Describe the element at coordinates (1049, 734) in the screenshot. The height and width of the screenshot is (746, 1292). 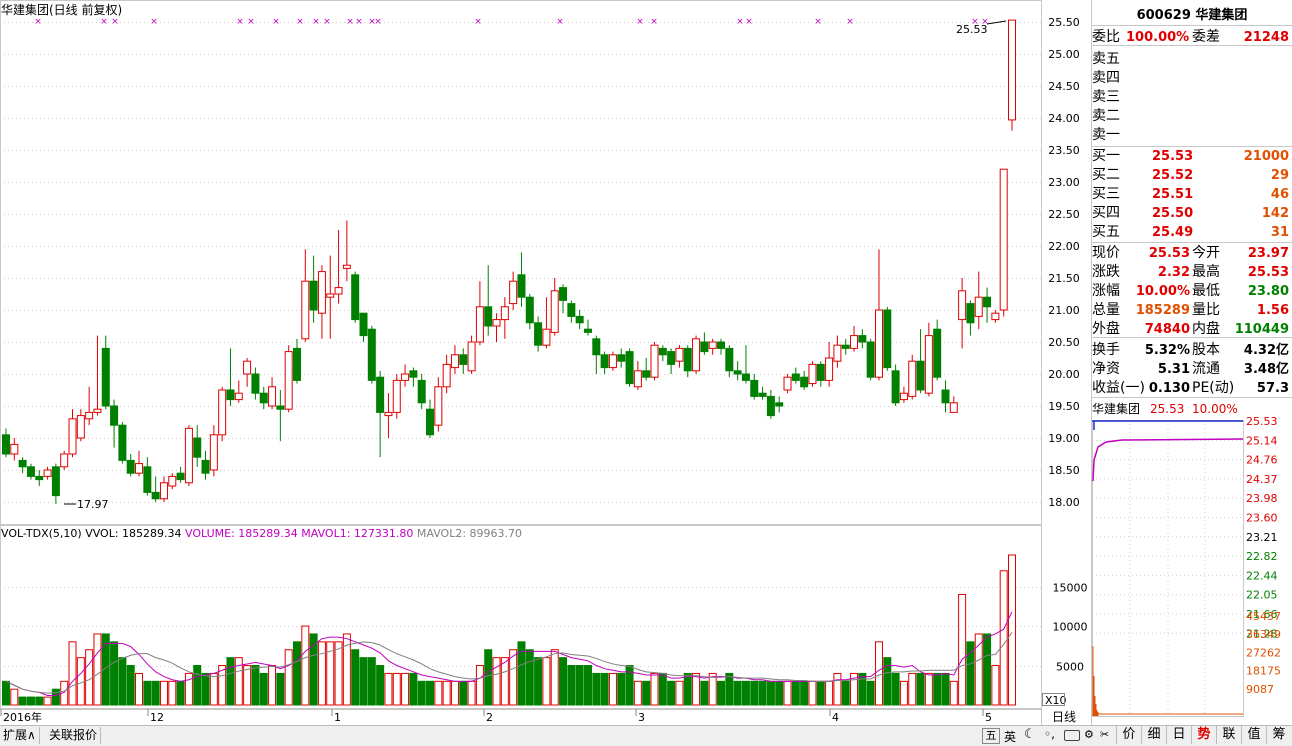
I see `punctuation-icon: ◦,` at that location.